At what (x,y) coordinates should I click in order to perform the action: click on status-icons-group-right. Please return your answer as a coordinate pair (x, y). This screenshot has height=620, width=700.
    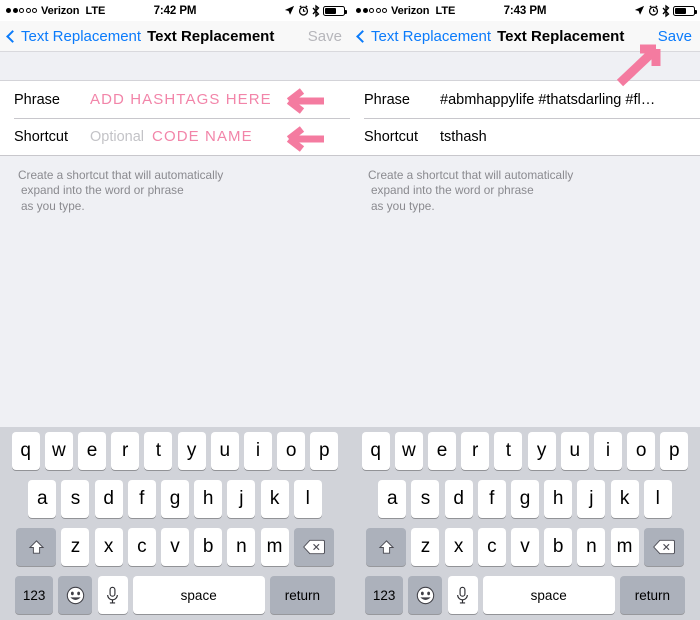
    Looking at the image, I should click on (665, 10).